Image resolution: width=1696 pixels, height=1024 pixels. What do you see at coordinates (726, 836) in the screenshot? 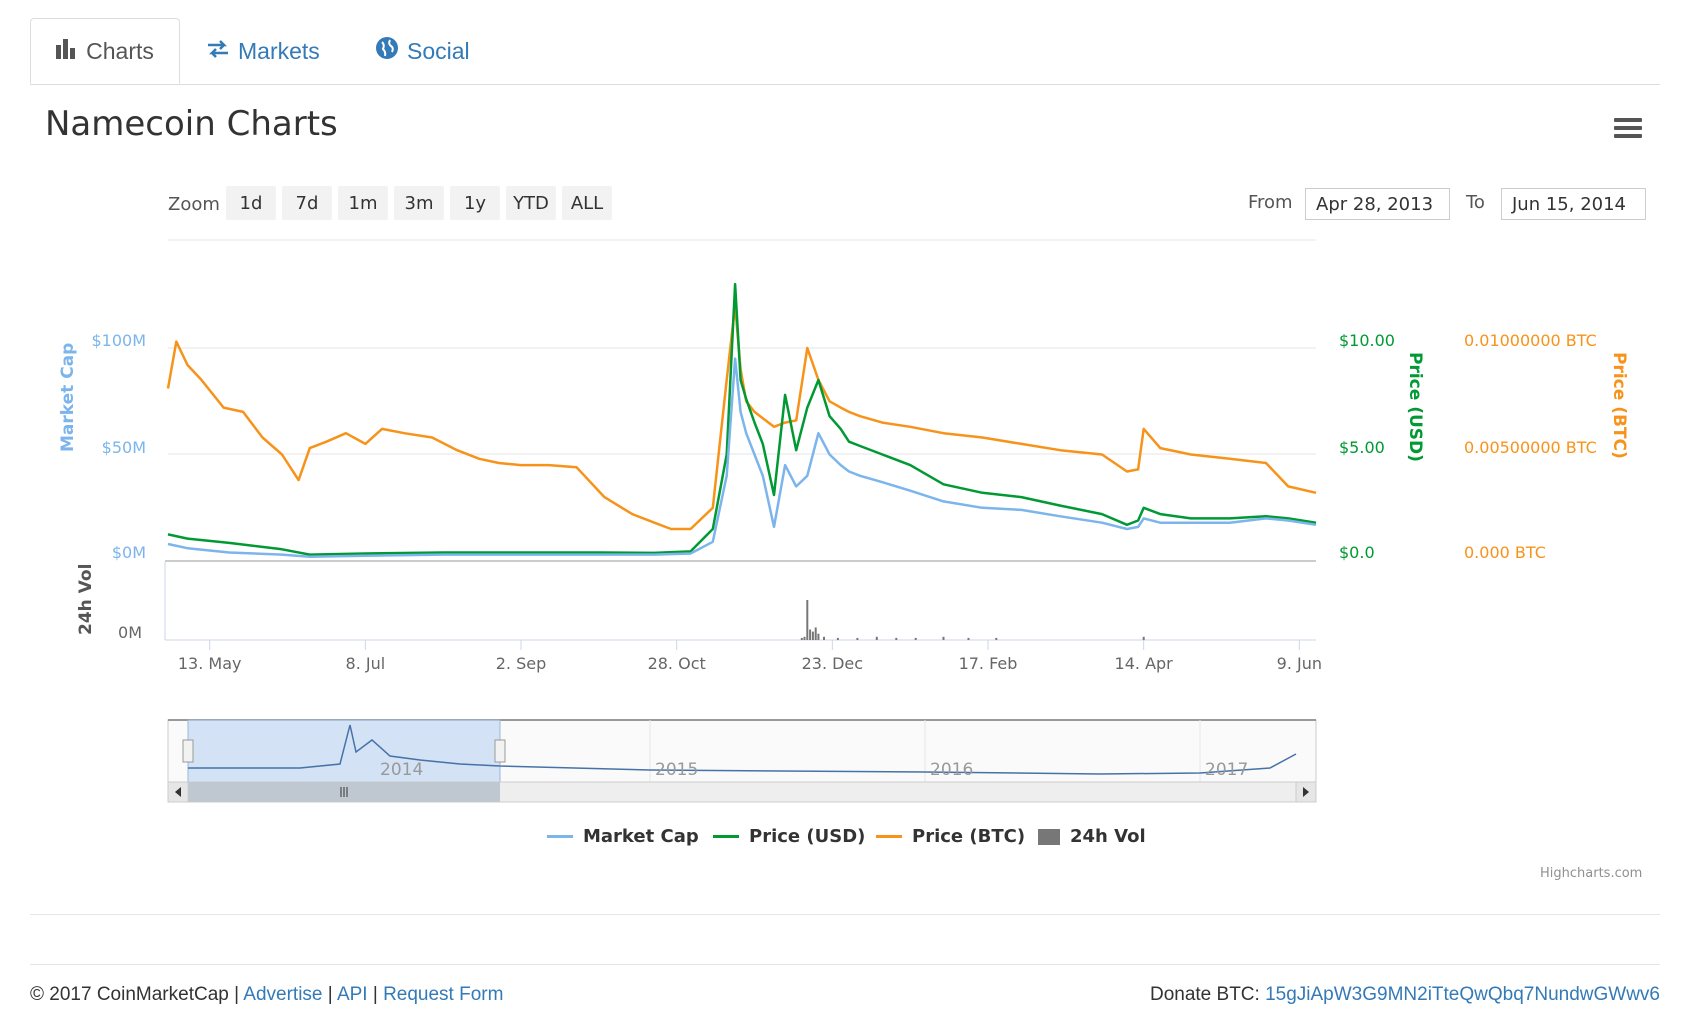
I see `legend-swatch-price-usd` at bounding box center [726, 836].